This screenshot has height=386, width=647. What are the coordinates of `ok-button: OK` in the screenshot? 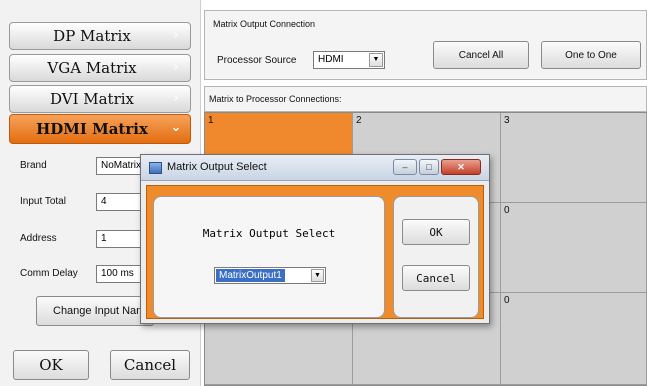 It's located at (51, 365).